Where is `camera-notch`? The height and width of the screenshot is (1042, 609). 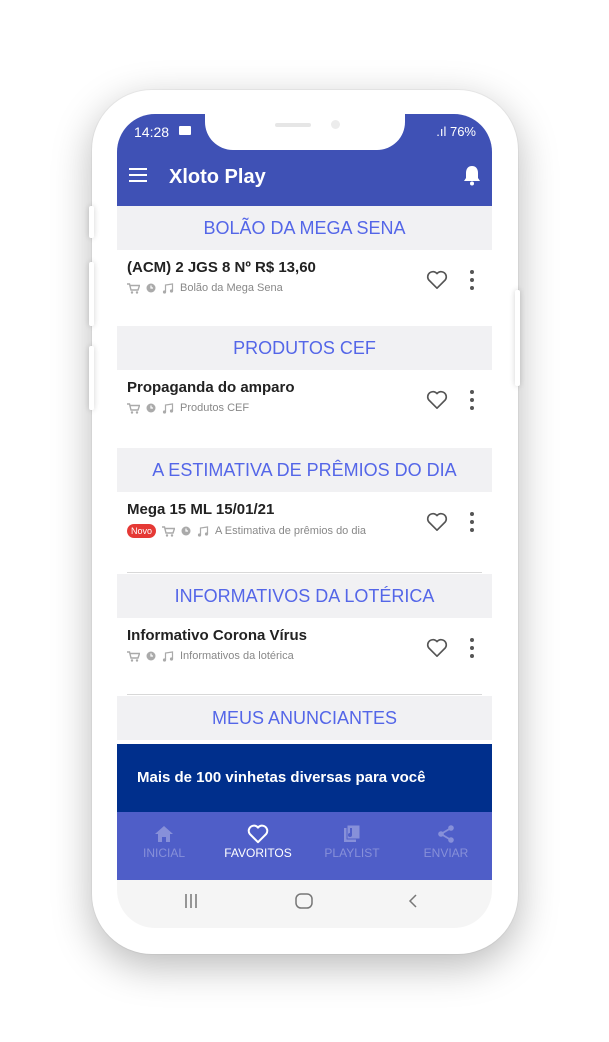
camera-notch is located at coordinates (305, 132).